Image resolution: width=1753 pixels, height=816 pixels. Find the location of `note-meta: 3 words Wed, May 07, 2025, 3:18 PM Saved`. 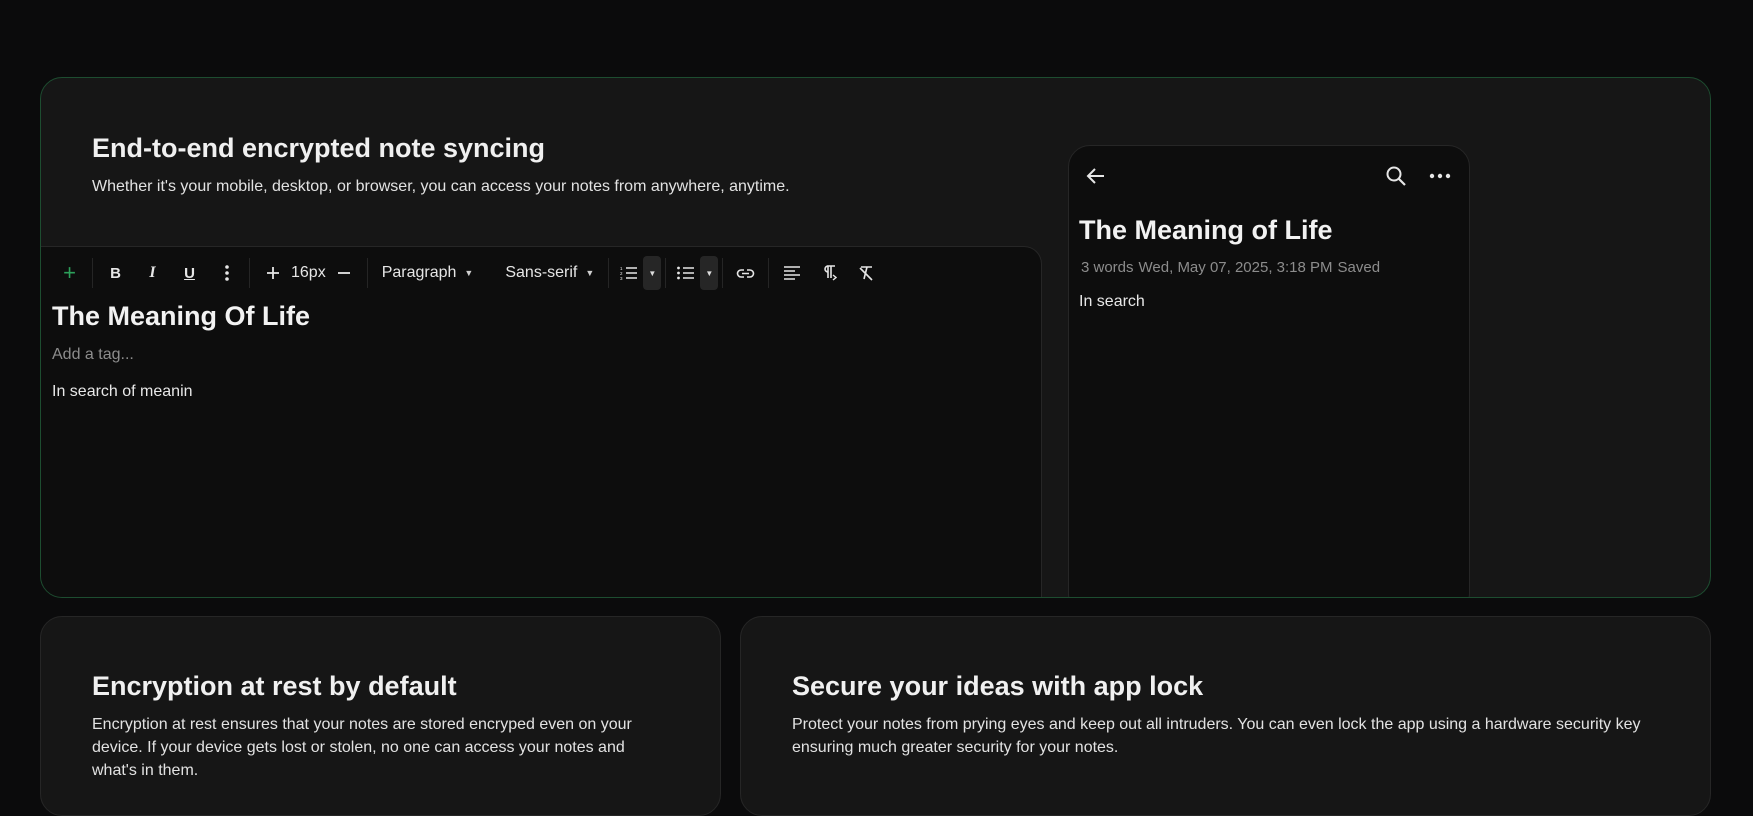

note-meta: 3 words Wed, May 07, 2025, 3:18 PM Saved is located at coordinates (1233, 267).